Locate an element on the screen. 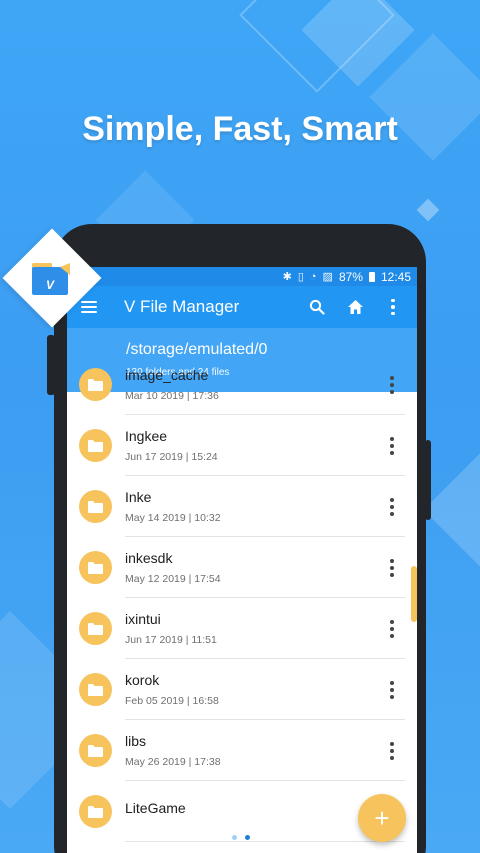  file-date: Jun 17 2019 | 11:51 is located at coordinates (171, 640).